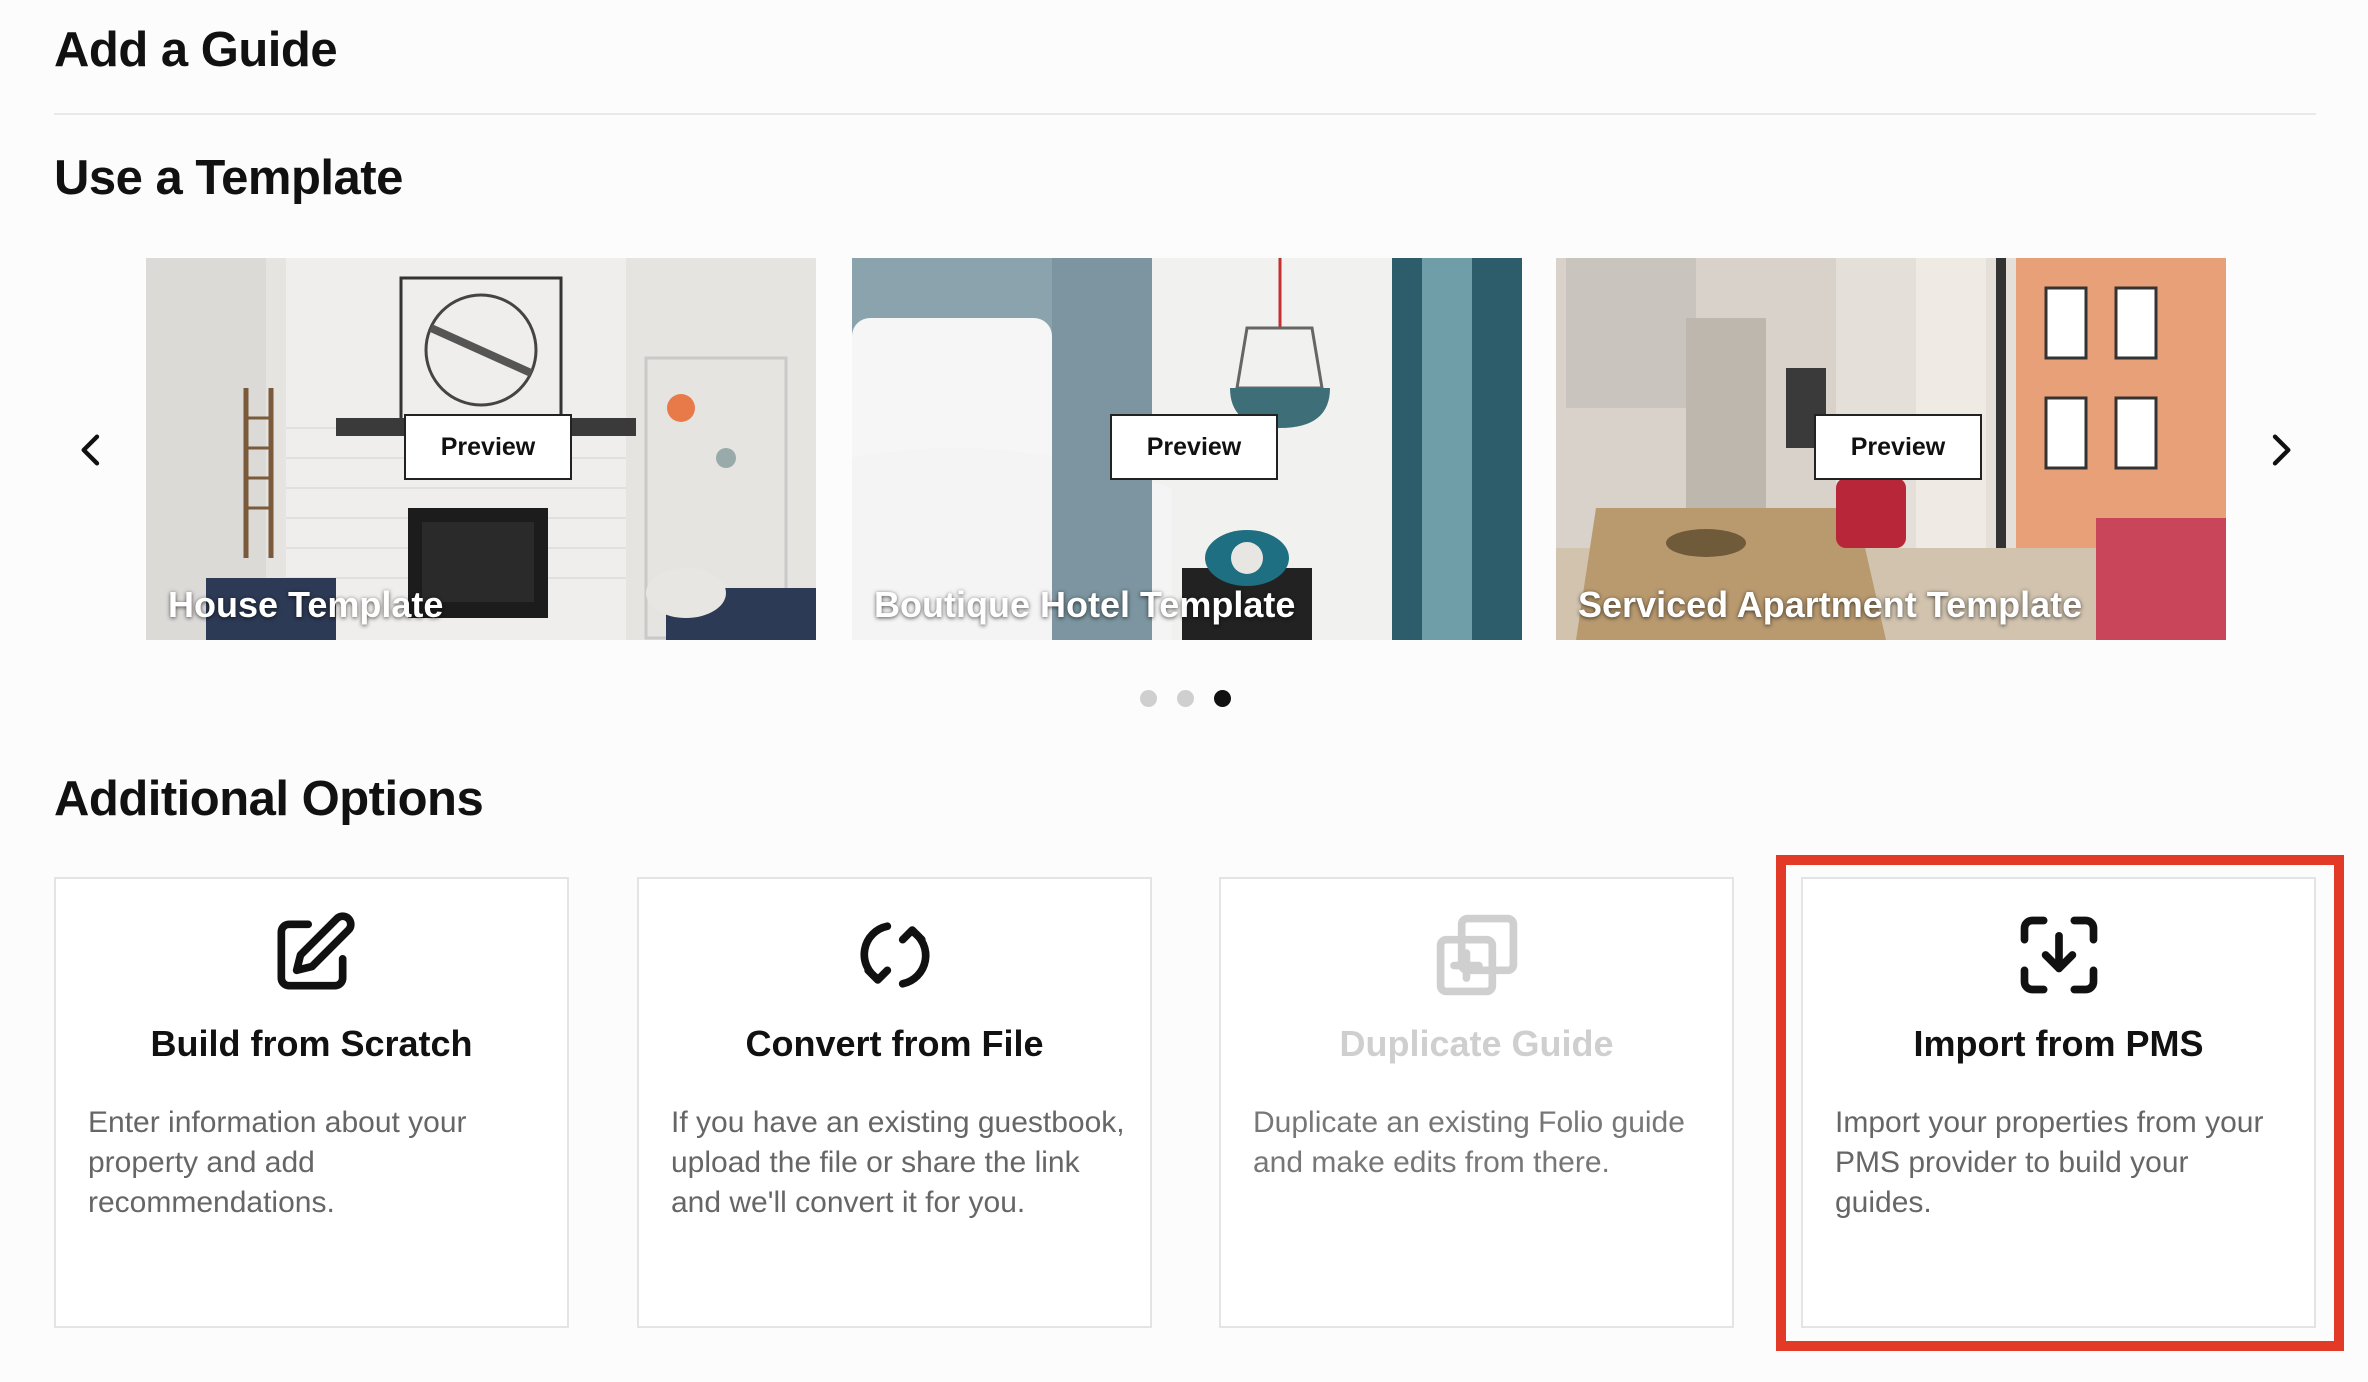 This screenshot has height=1382, width=2368. I want to click on convert-icon, so click(895, 955).